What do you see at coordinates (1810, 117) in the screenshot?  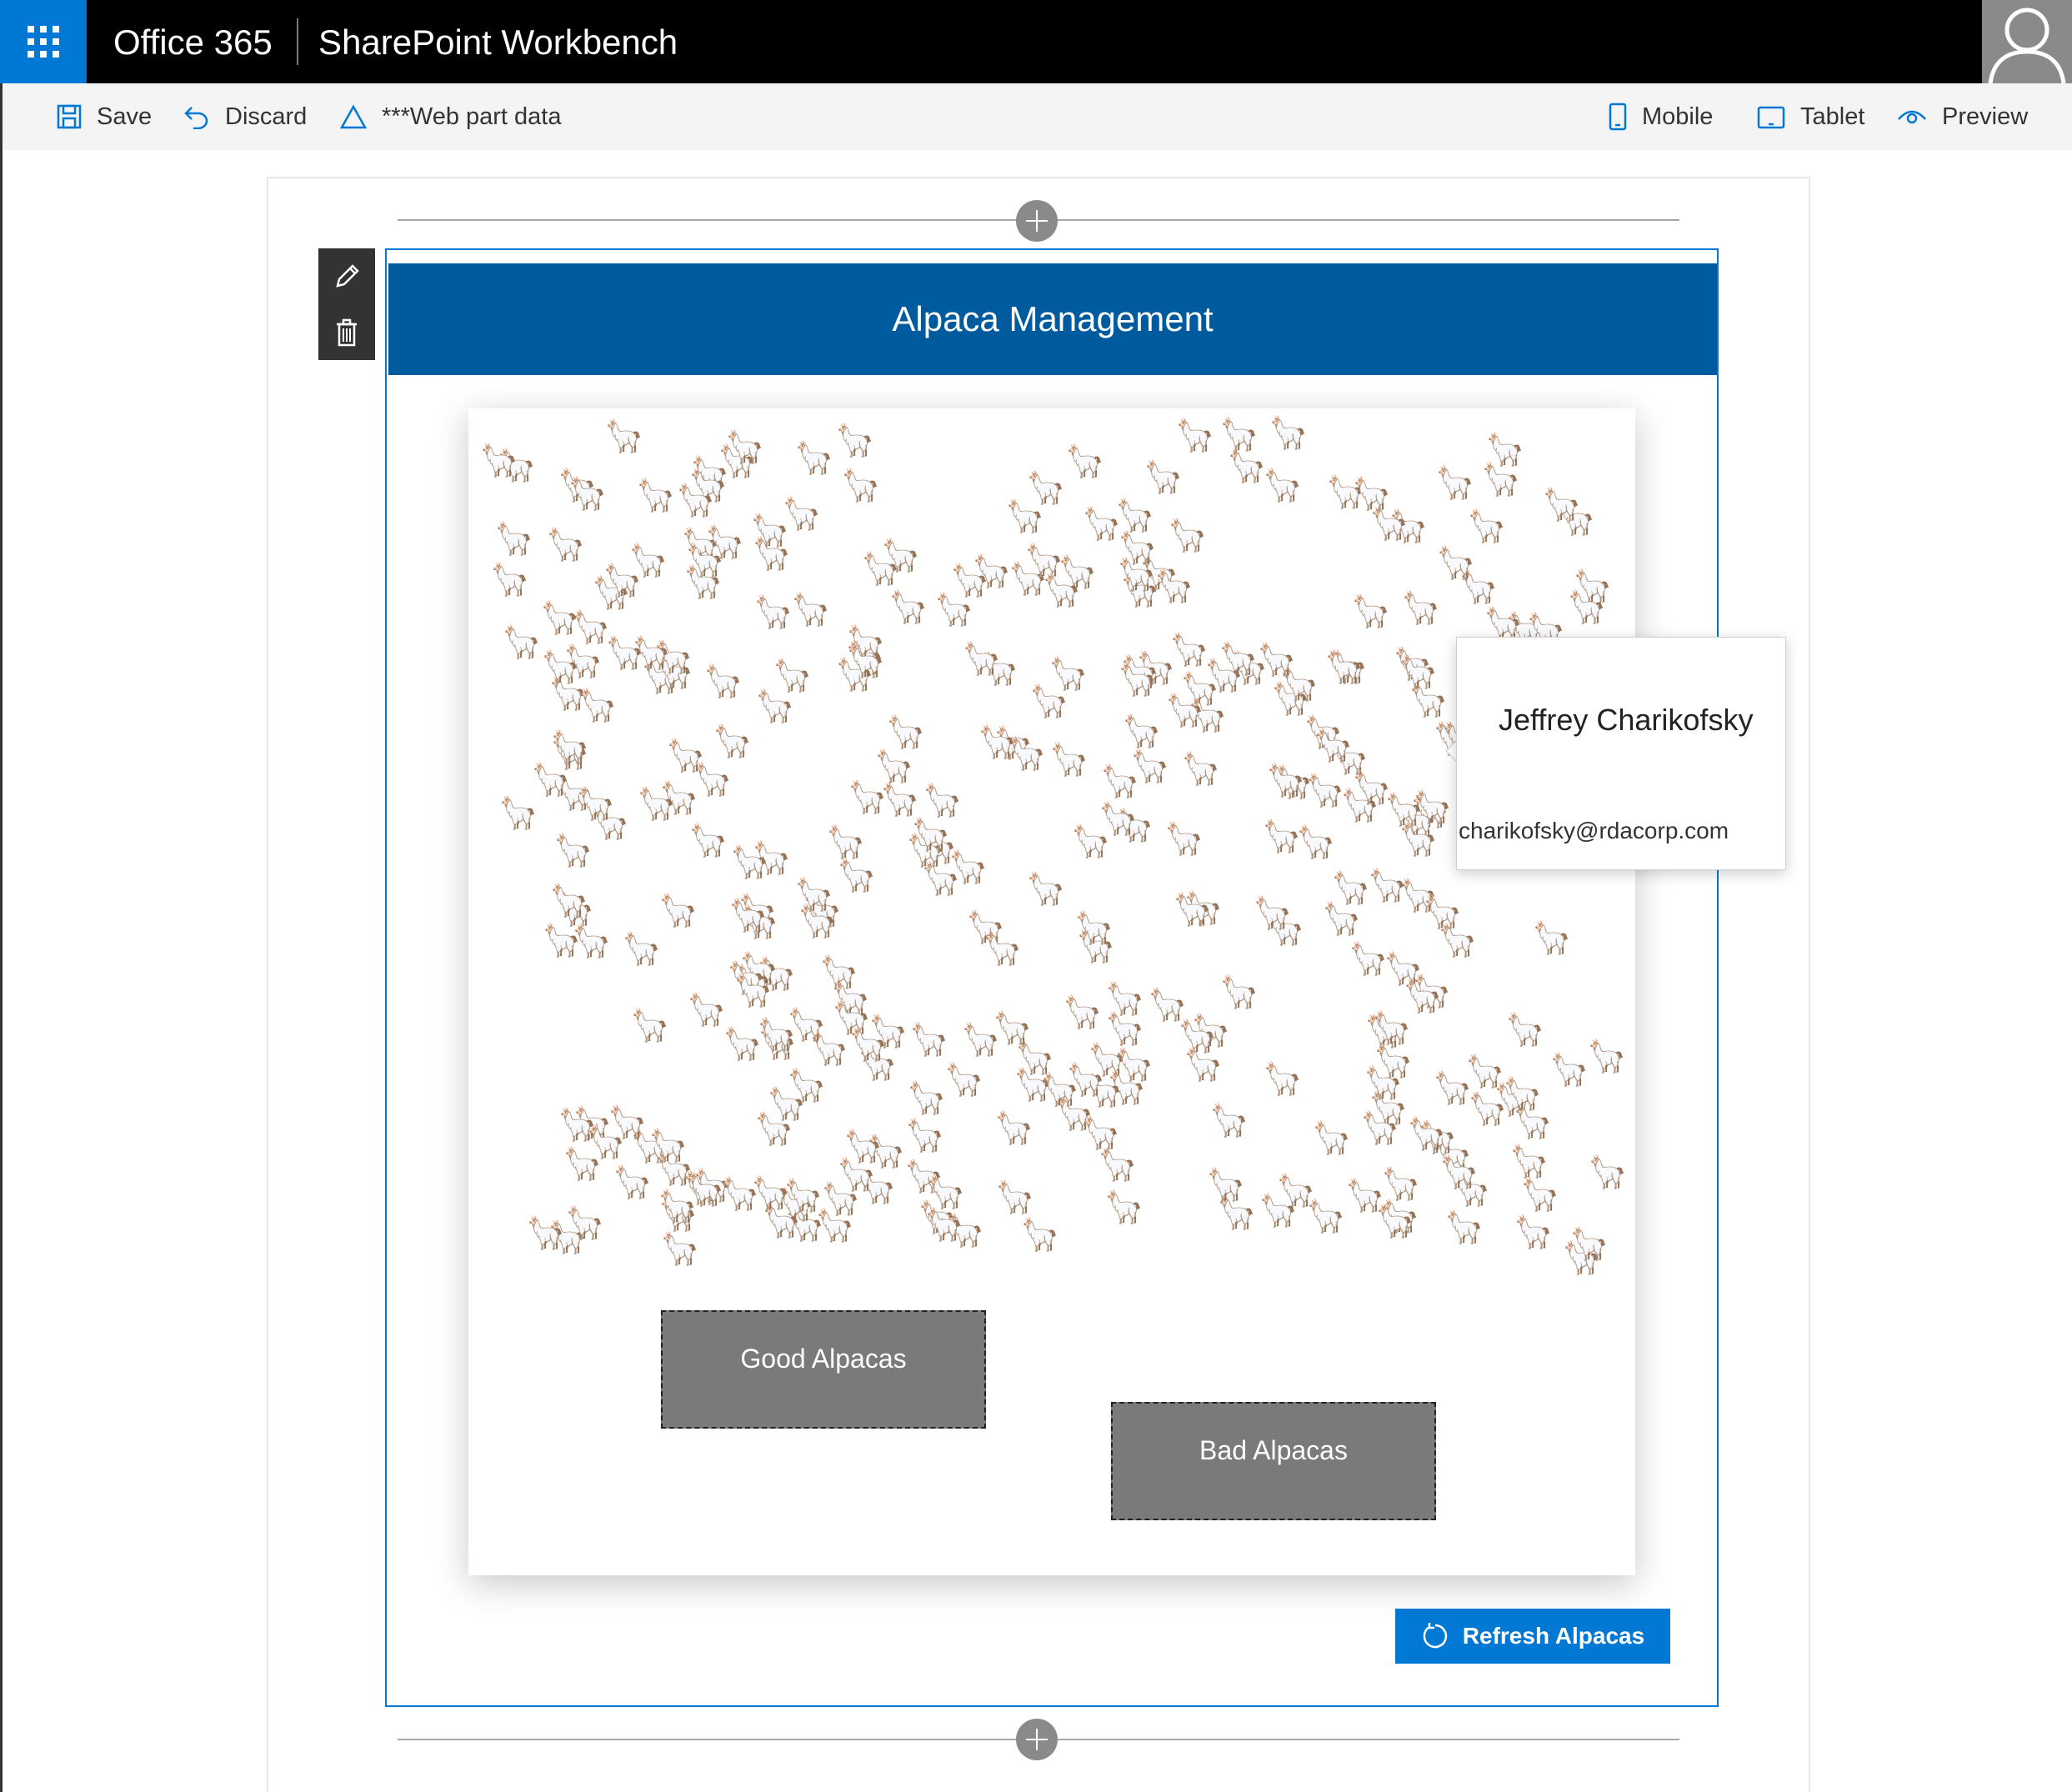 I see `tablet-button: Tablet` at bounding box center [1810, 117].